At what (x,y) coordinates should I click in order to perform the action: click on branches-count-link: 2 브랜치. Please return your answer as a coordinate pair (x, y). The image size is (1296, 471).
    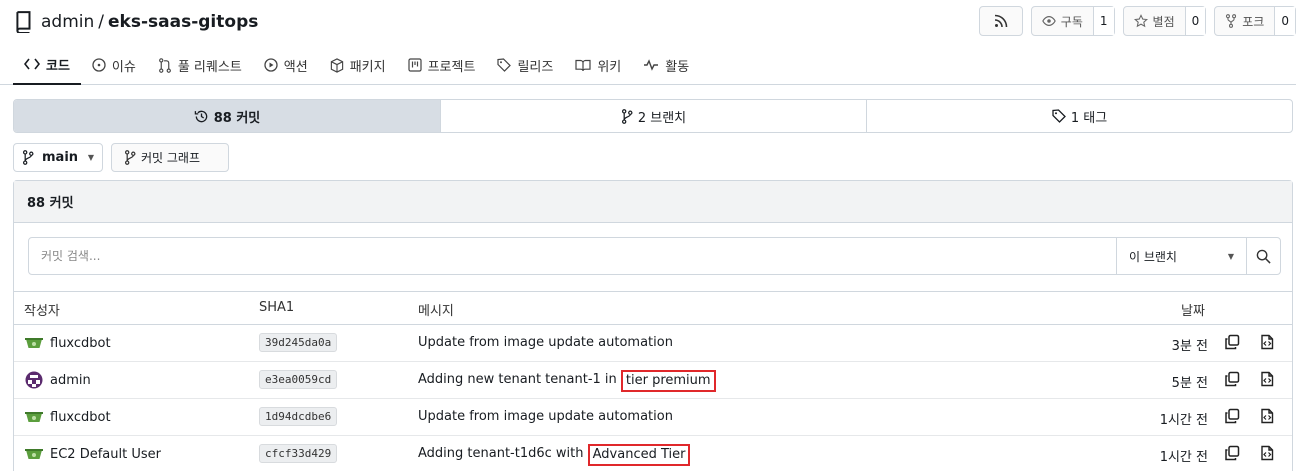
    Looking at the image, I should click on (653, 116).